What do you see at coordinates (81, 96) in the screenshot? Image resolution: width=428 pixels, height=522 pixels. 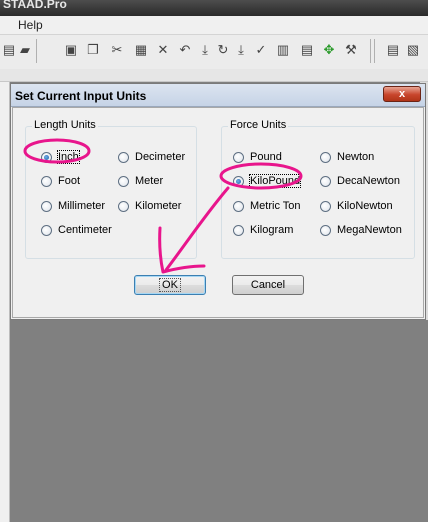 I see `dialog-title: Set Current Input Units` at bounding box center [81, 96].